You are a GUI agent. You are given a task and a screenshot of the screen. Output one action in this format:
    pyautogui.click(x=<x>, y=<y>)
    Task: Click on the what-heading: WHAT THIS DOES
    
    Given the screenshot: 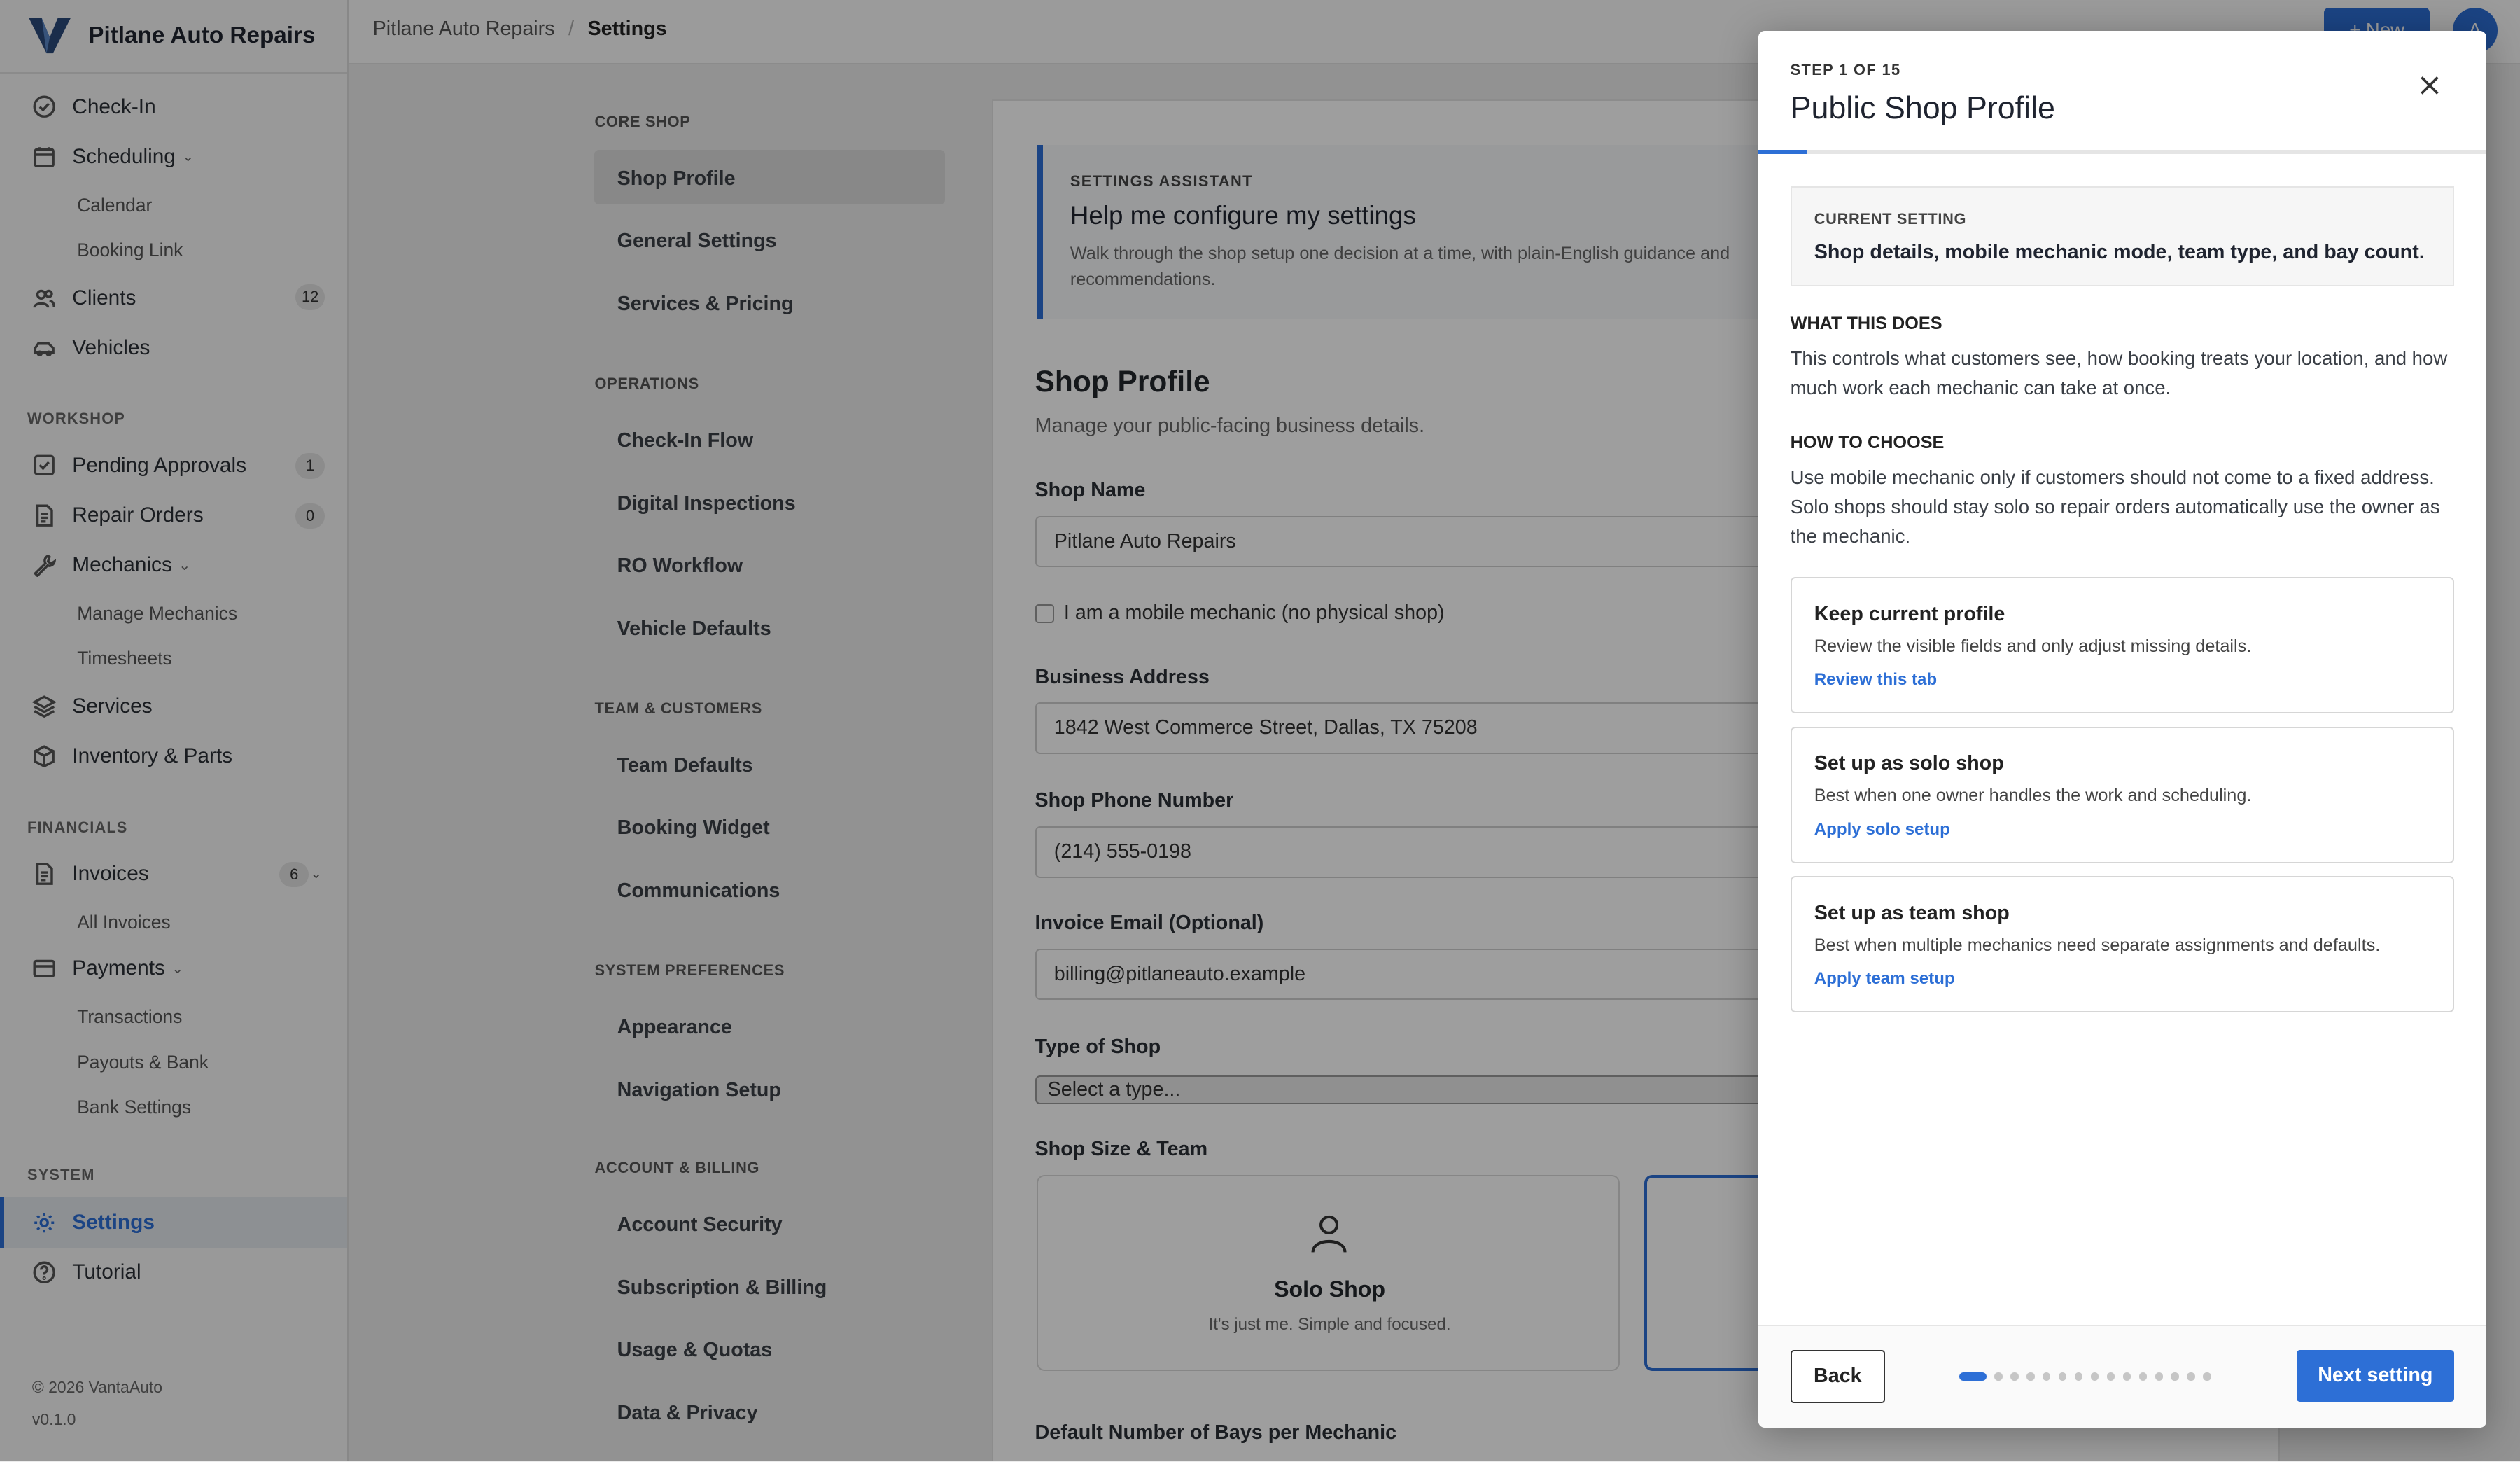 What is the action you would take?
    pyautogui.click(x=1866, y=323)
    